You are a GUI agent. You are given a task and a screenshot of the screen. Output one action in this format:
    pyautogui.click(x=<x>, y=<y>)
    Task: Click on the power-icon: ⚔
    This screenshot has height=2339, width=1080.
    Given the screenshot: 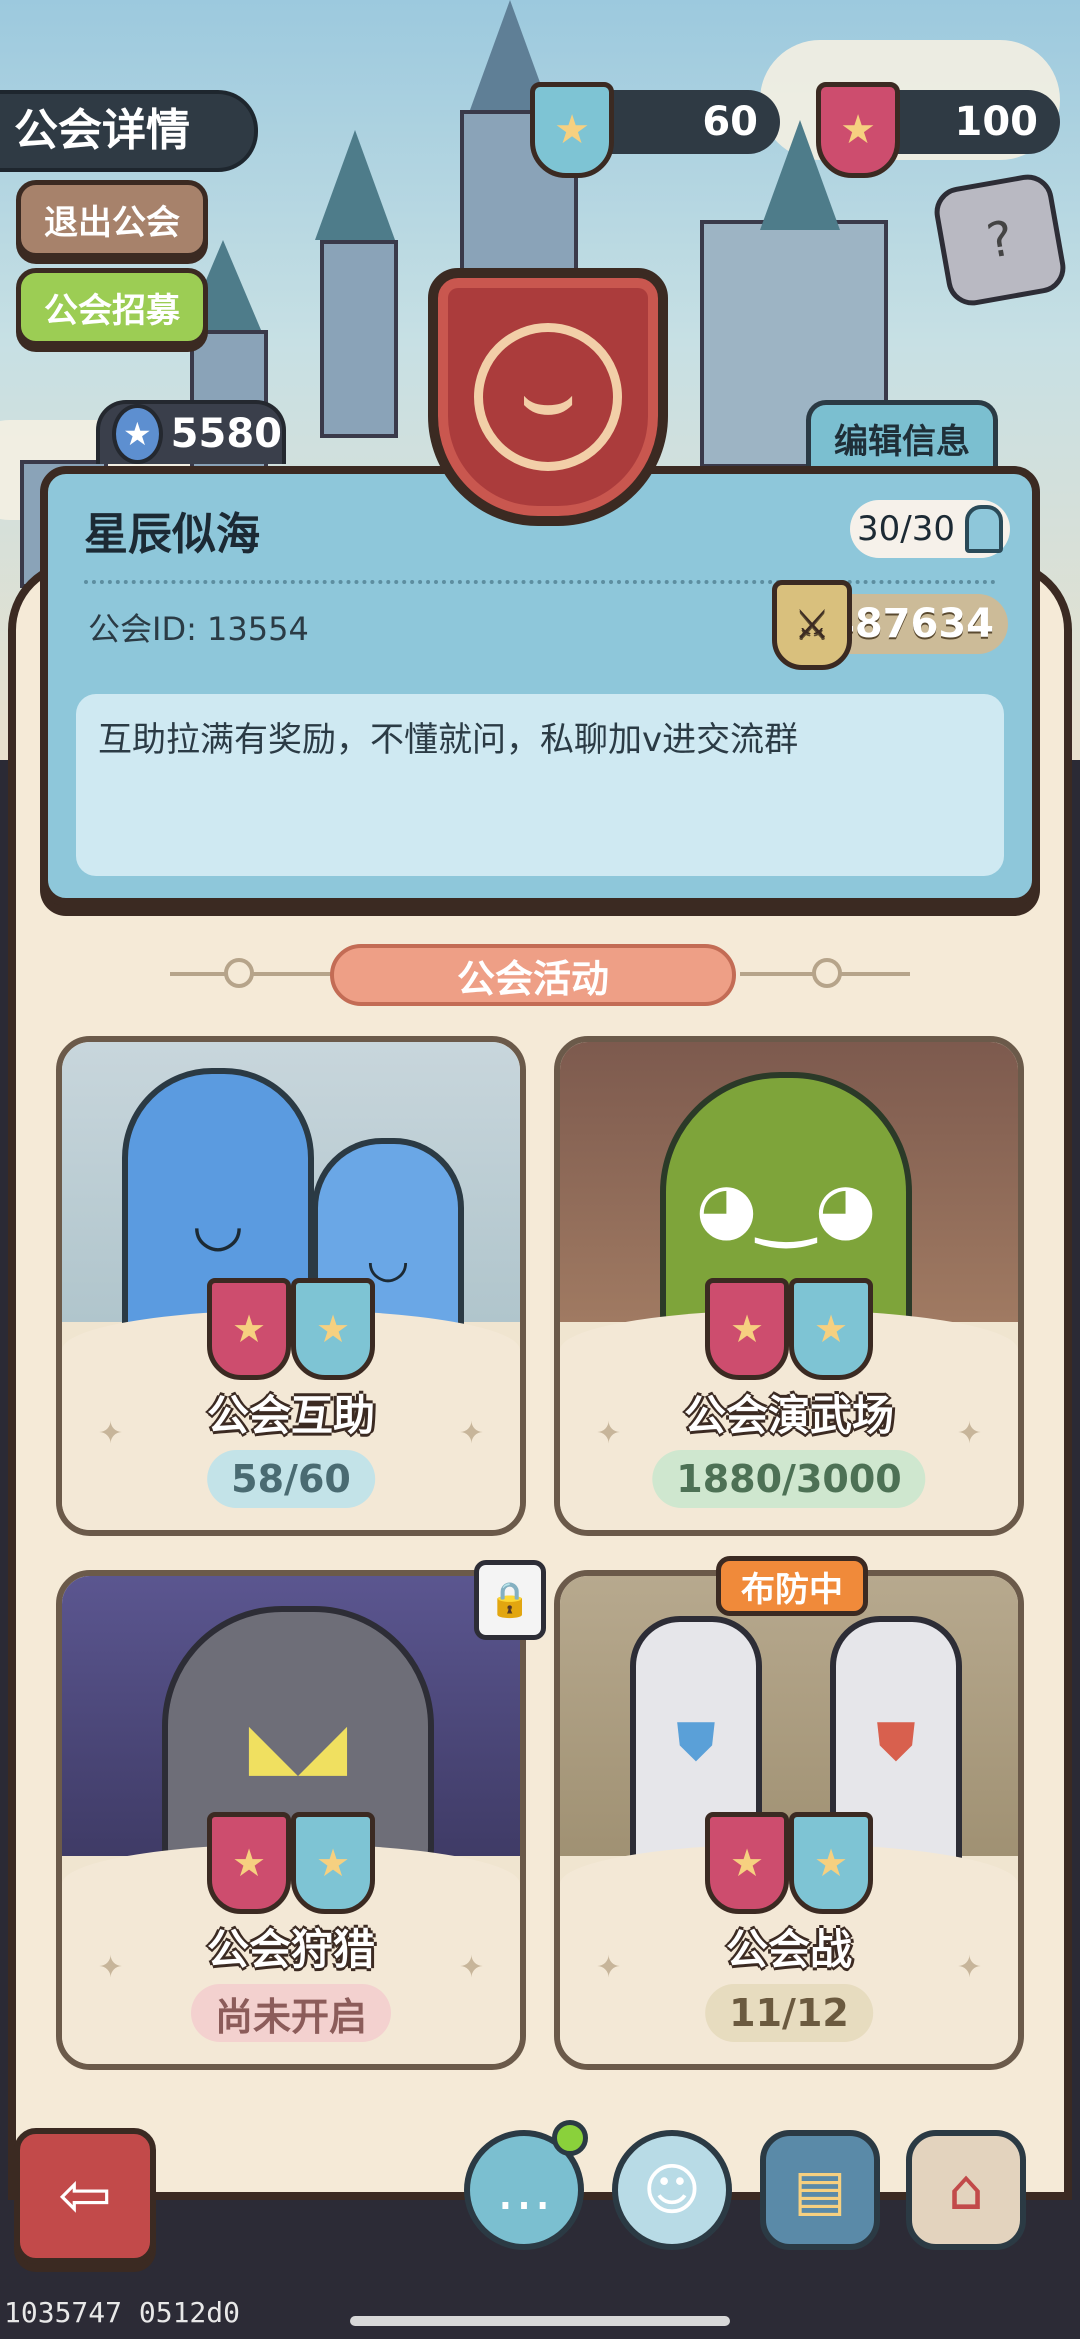 What is the action you would take?
    pyautogui.click(x=812, y=625)
    